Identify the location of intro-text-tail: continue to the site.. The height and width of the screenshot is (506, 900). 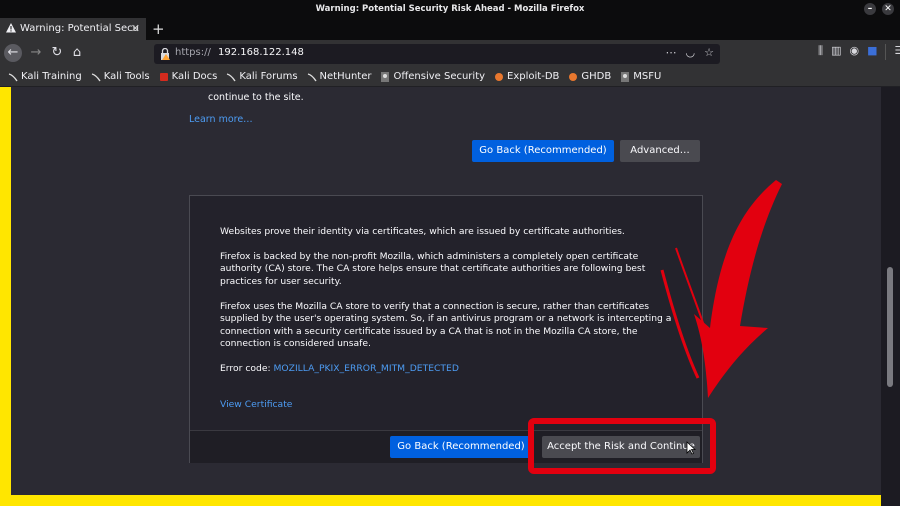
(256, 97).